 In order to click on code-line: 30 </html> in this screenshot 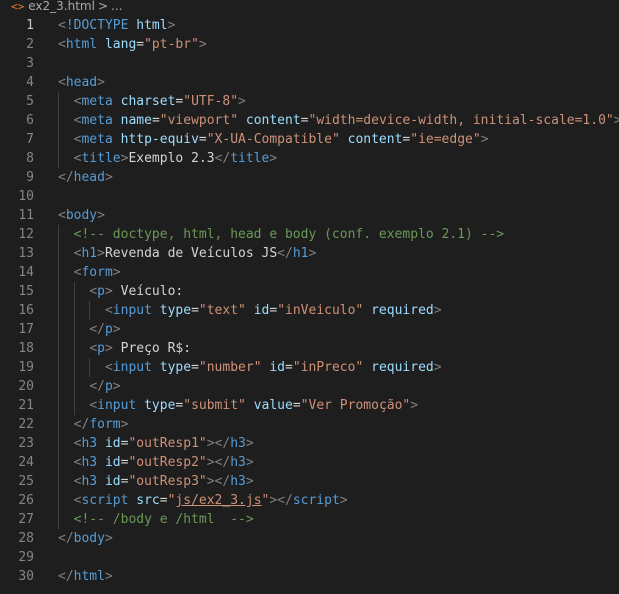, I will do `click(309, 576)`.